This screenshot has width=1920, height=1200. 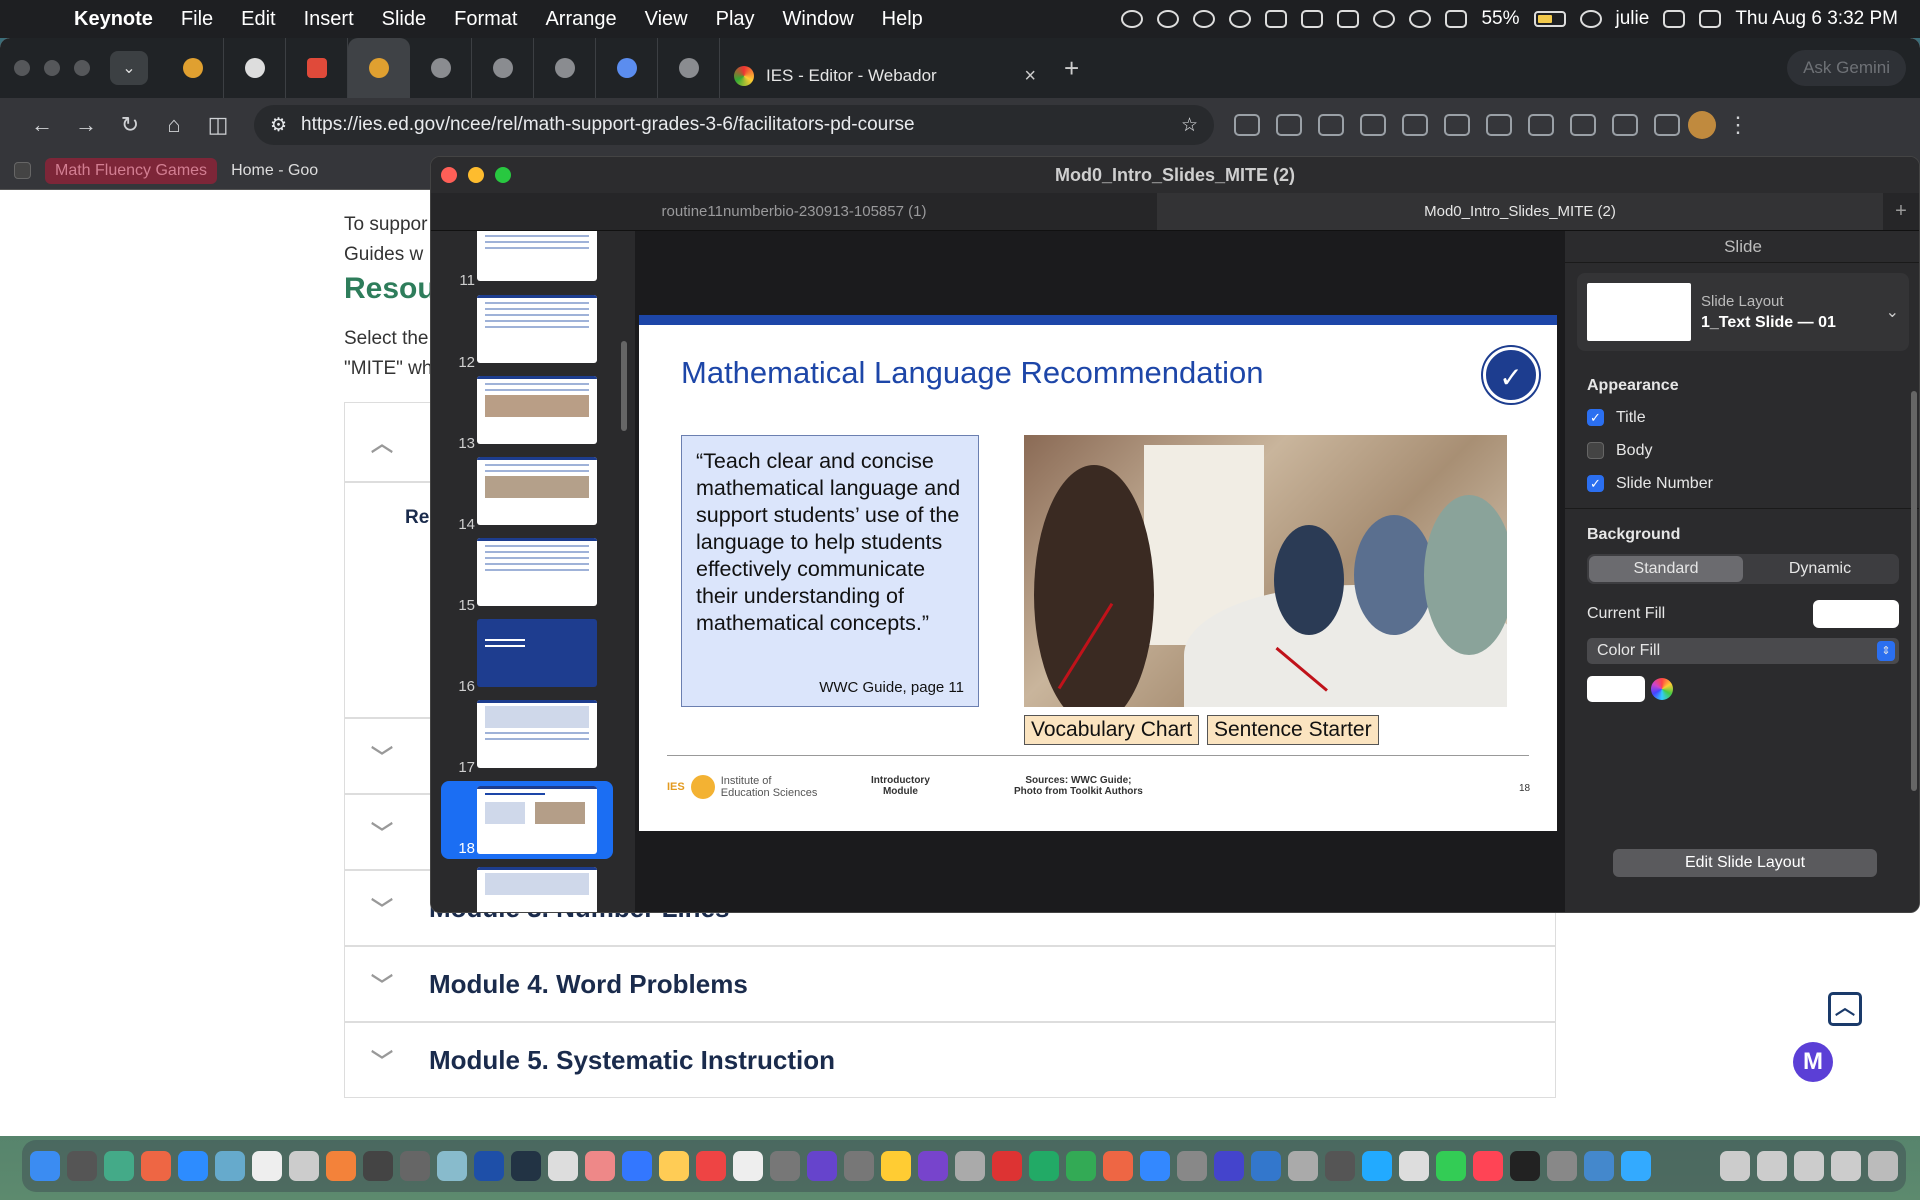 I want to click on menu-play: Play, so click(x=735, y=19).